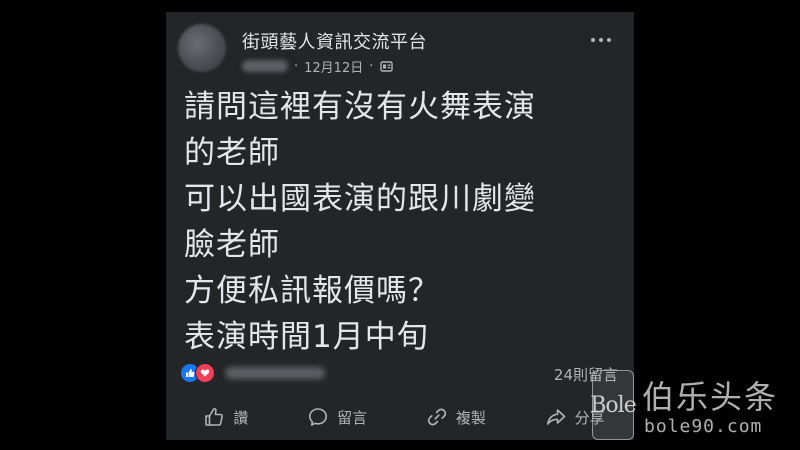 This screenshot has width=800, height=450. I want to click on copy-link-button: 複製, so click(456, 417).